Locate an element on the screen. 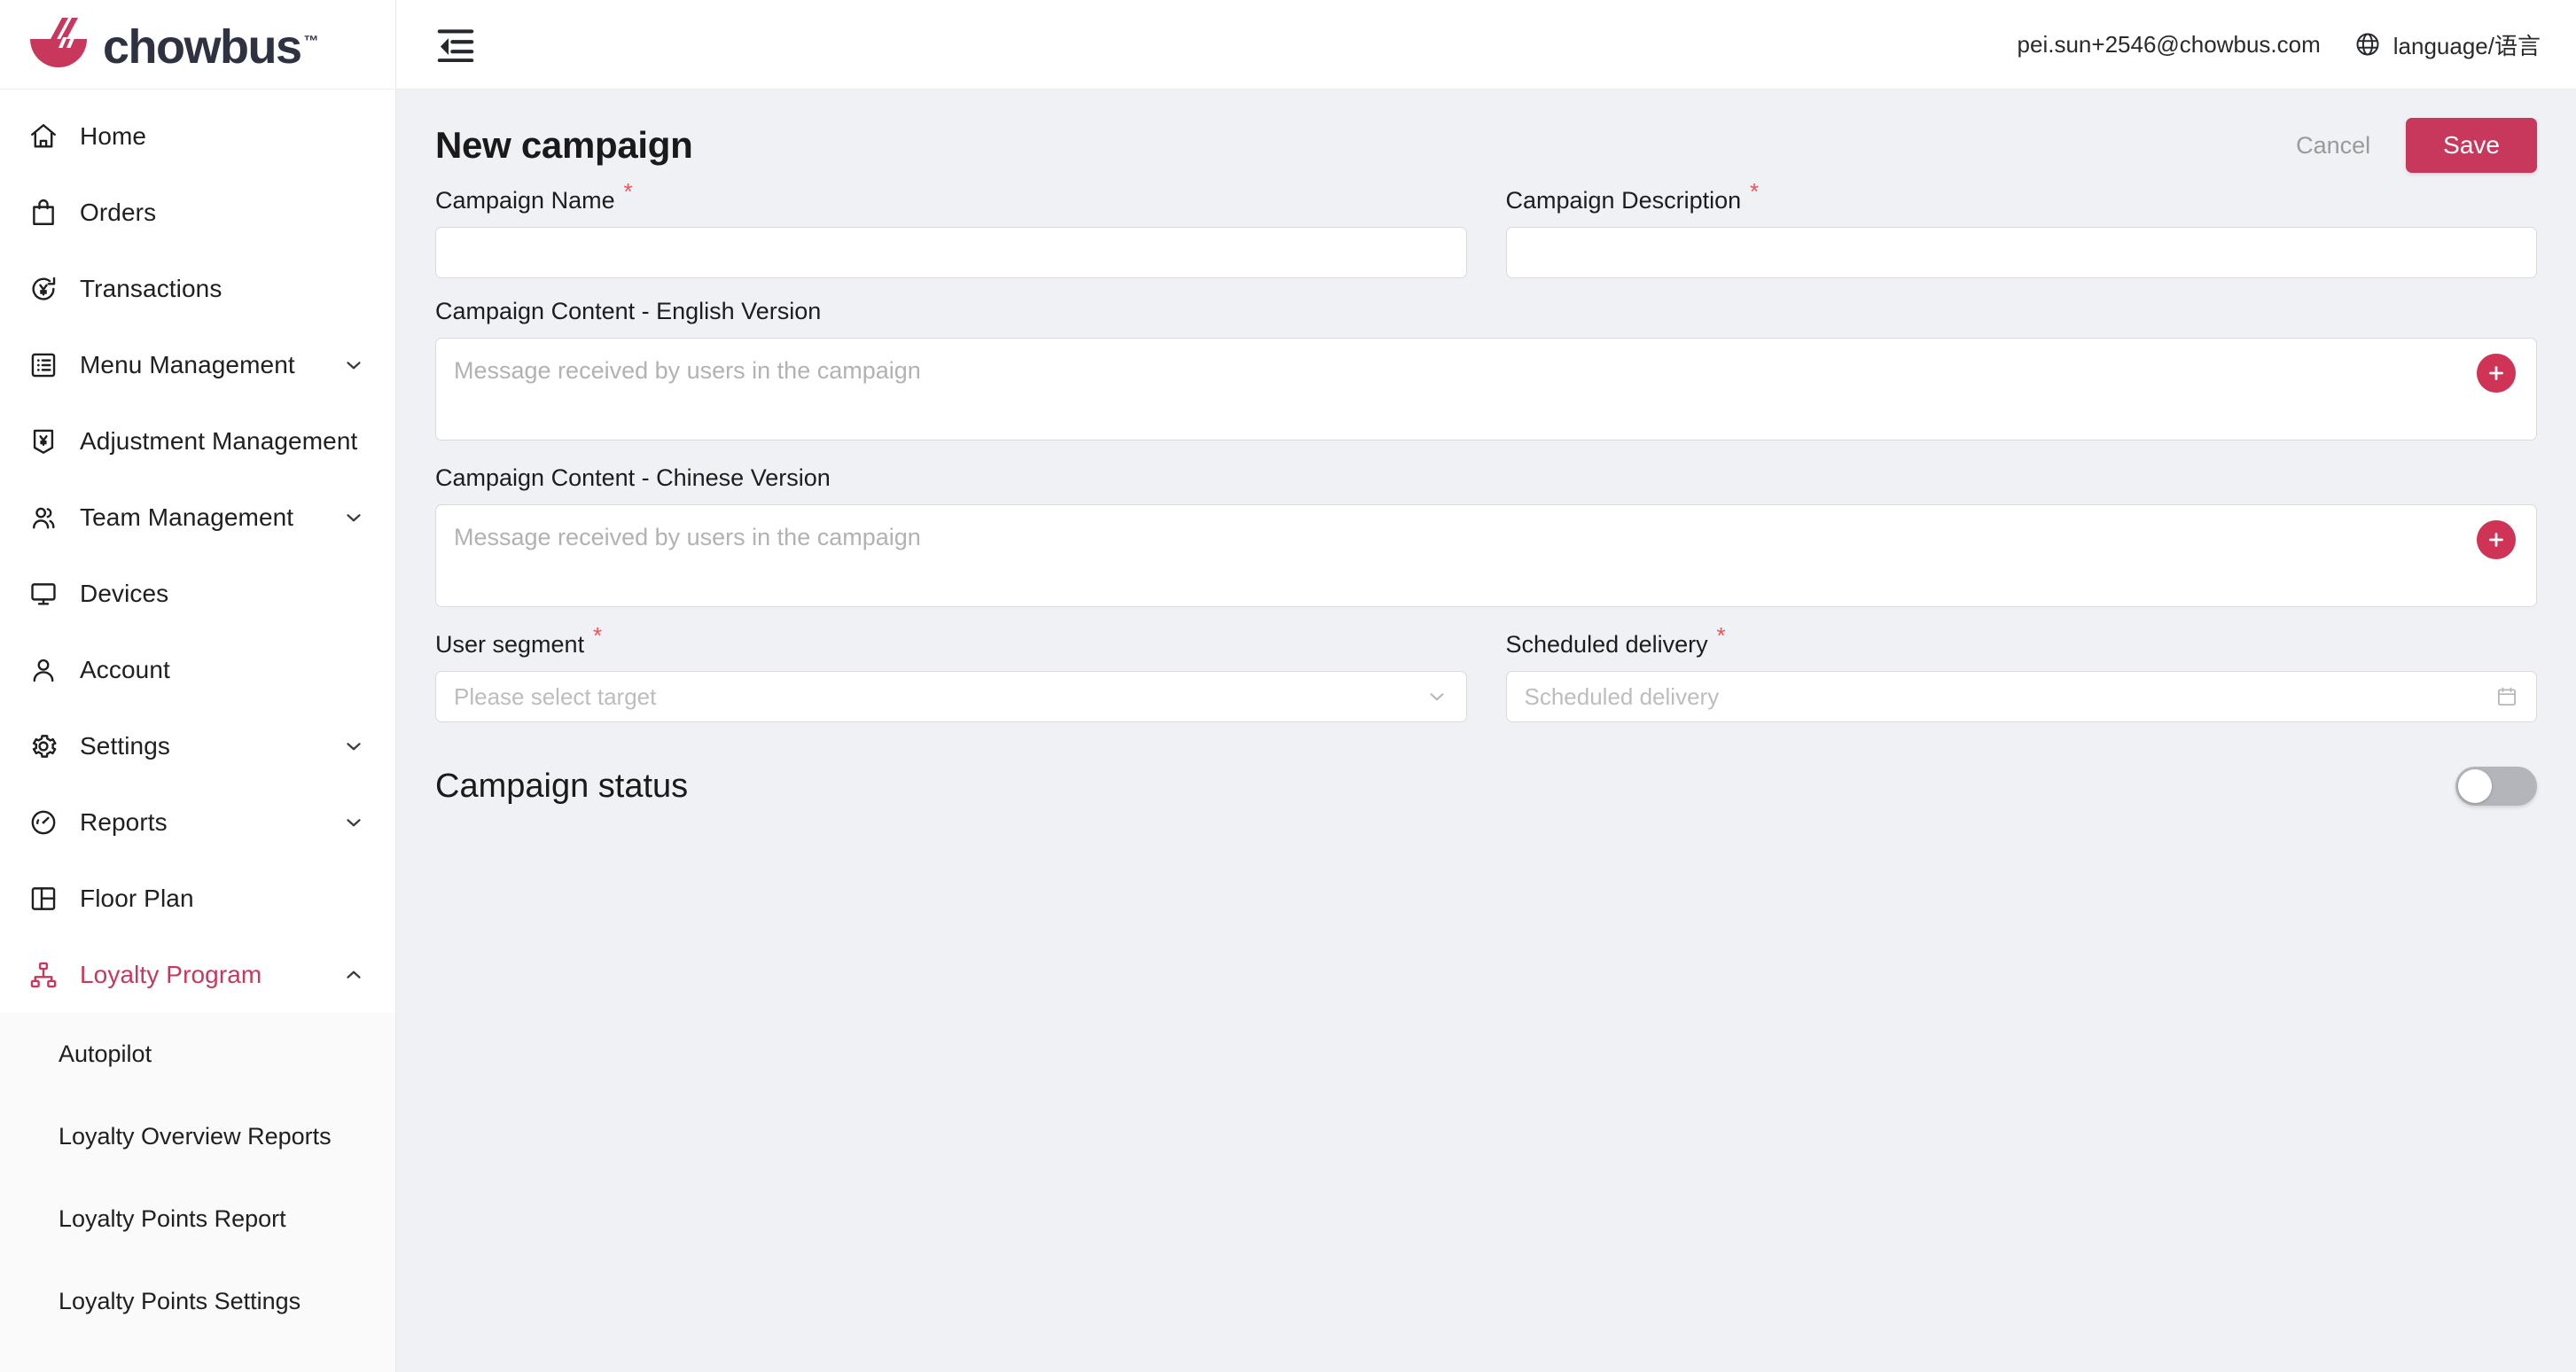 This screenshot has width=2576, height=1372. scheduled-delivery-field: Scheduled delivery * Scheduled delivery is located at coordinates (2021, 673).